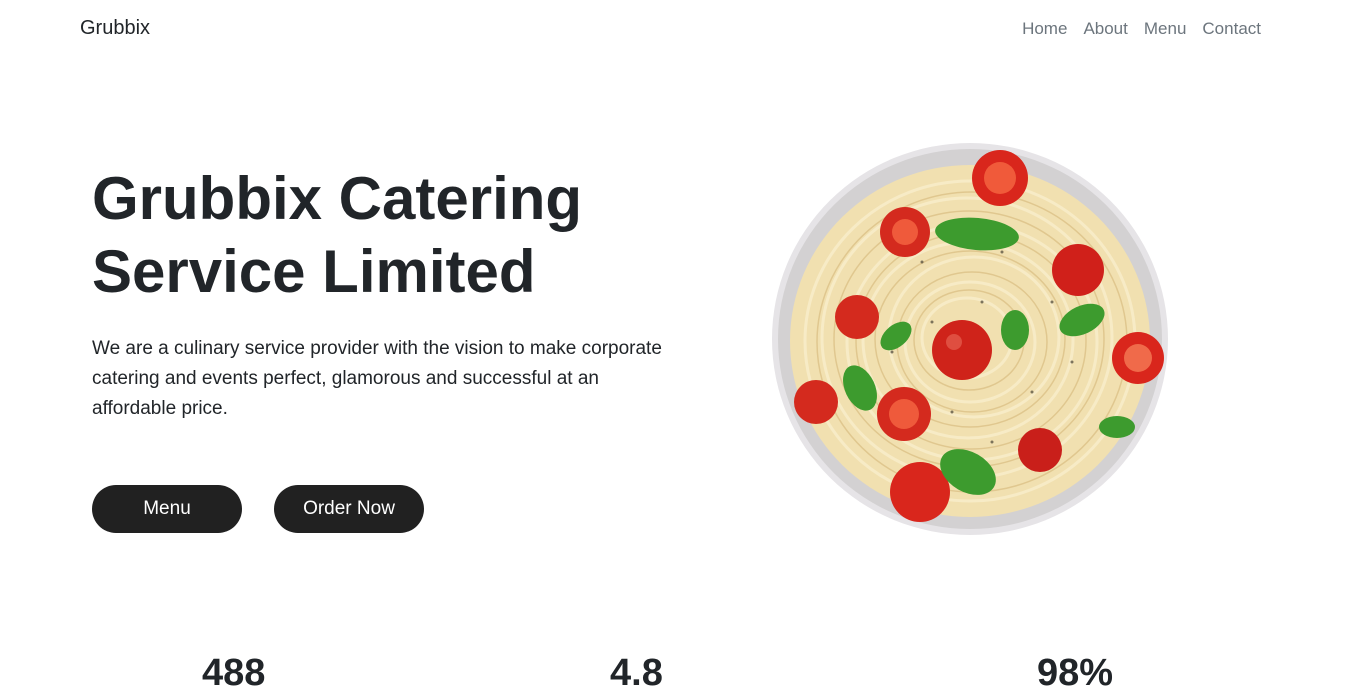  I want to click on hero-title-line-2: Service Limited, so click(314, 271).